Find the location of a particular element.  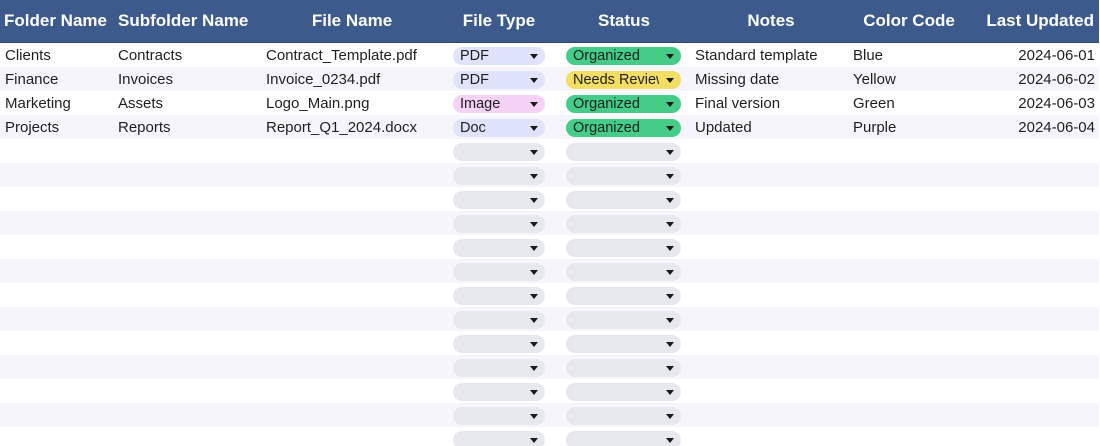

cell-file-name: Contract_Template.pdf is located at coordinates (356, 55).